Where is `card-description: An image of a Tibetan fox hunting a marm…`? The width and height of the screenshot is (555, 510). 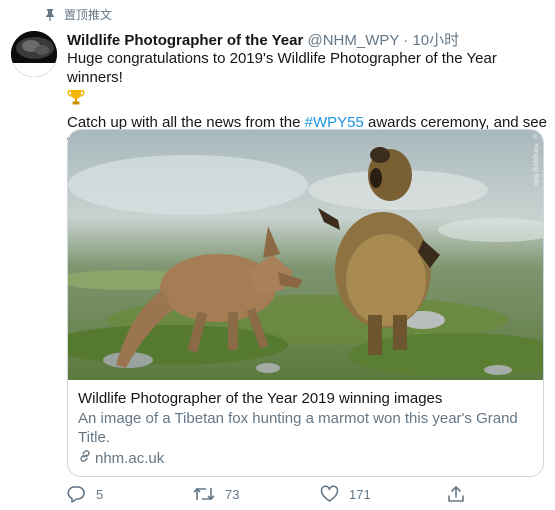 card-description: An image of a Tibetan fox hunting a marm… is located at coordinates (298, 428).